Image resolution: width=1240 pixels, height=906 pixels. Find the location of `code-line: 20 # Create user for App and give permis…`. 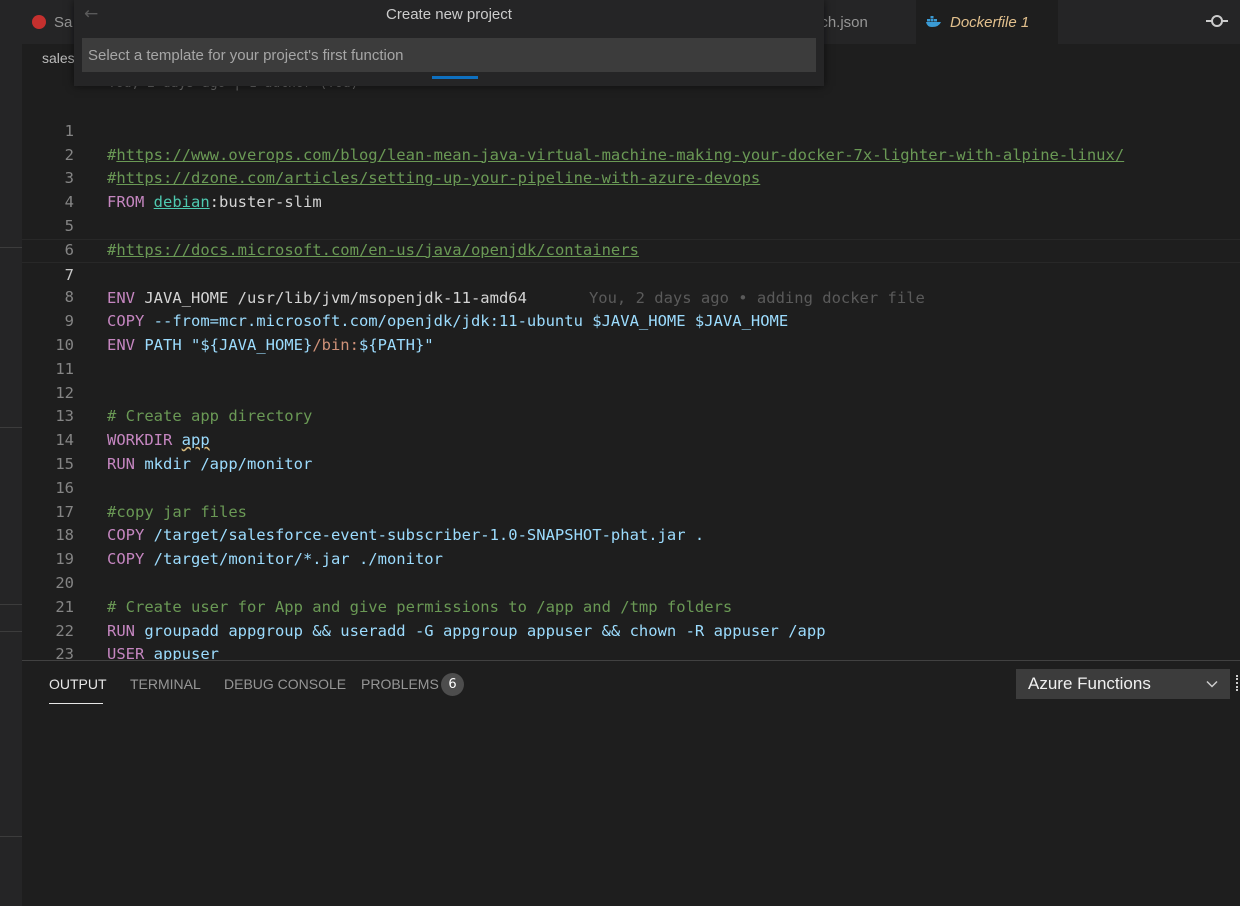

code-line: 20 # Create user for App and give permis… is located at coordinates (631, 582).